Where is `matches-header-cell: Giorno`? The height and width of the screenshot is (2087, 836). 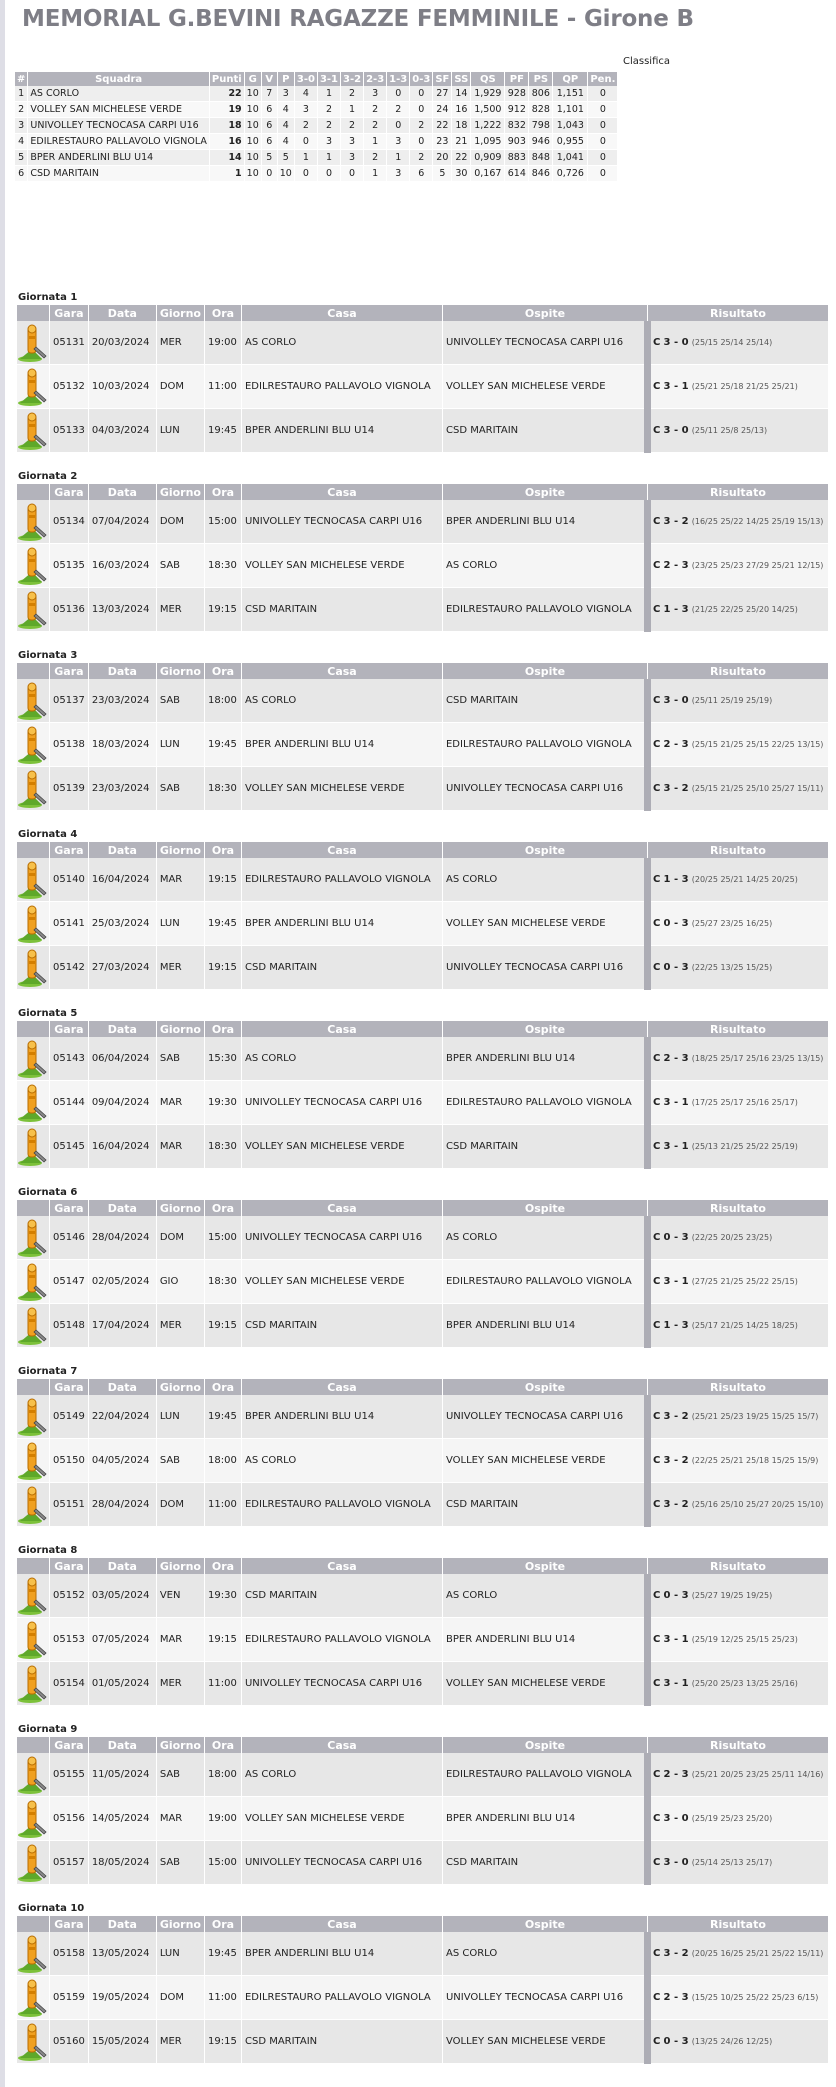 matches-header-cell: Giorno is located at coordinates (180, 671).